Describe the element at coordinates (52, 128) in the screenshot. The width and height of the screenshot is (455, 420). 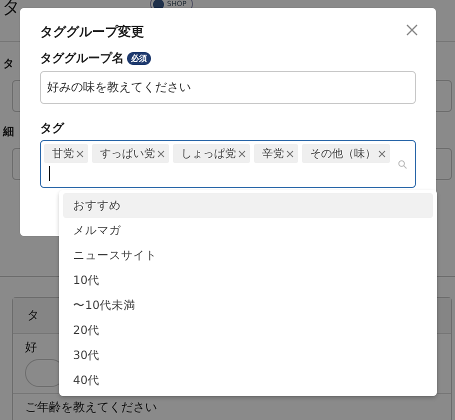
I see `field-label: タグ` at that location.